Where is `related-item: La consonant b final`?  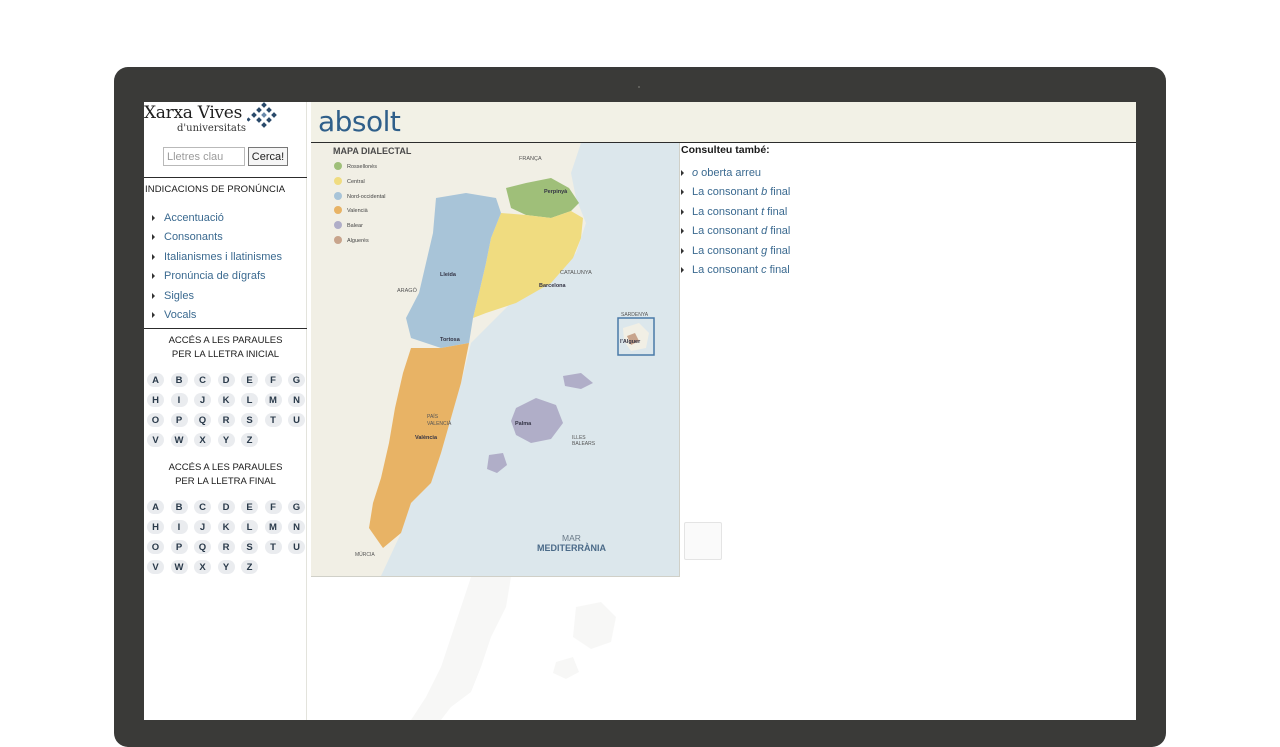
related-item: La consonant b final is located at coordinates (735, 193).